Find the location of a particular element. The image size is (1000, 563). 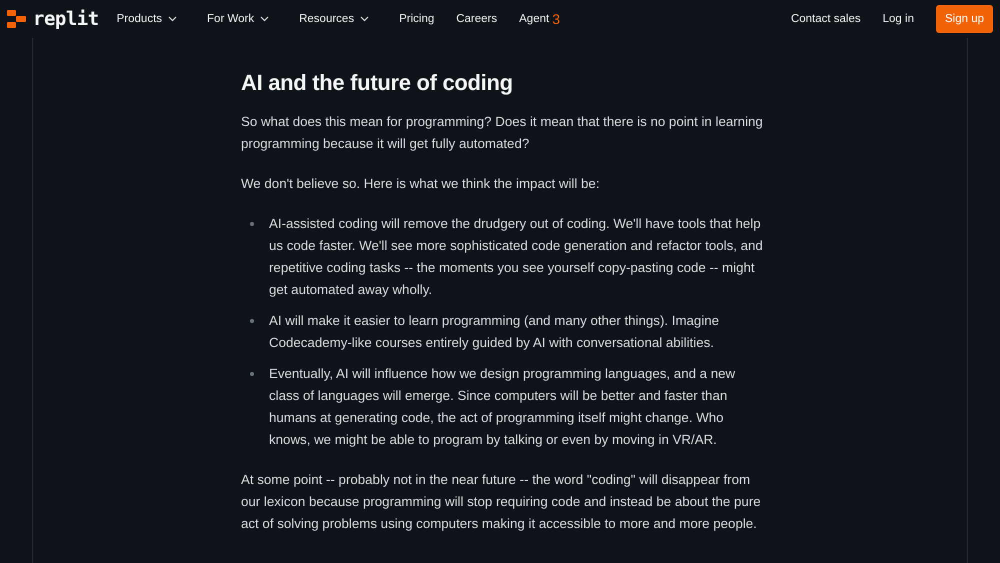

nav-link: Agent 3 is located at coordinates (539, 19).